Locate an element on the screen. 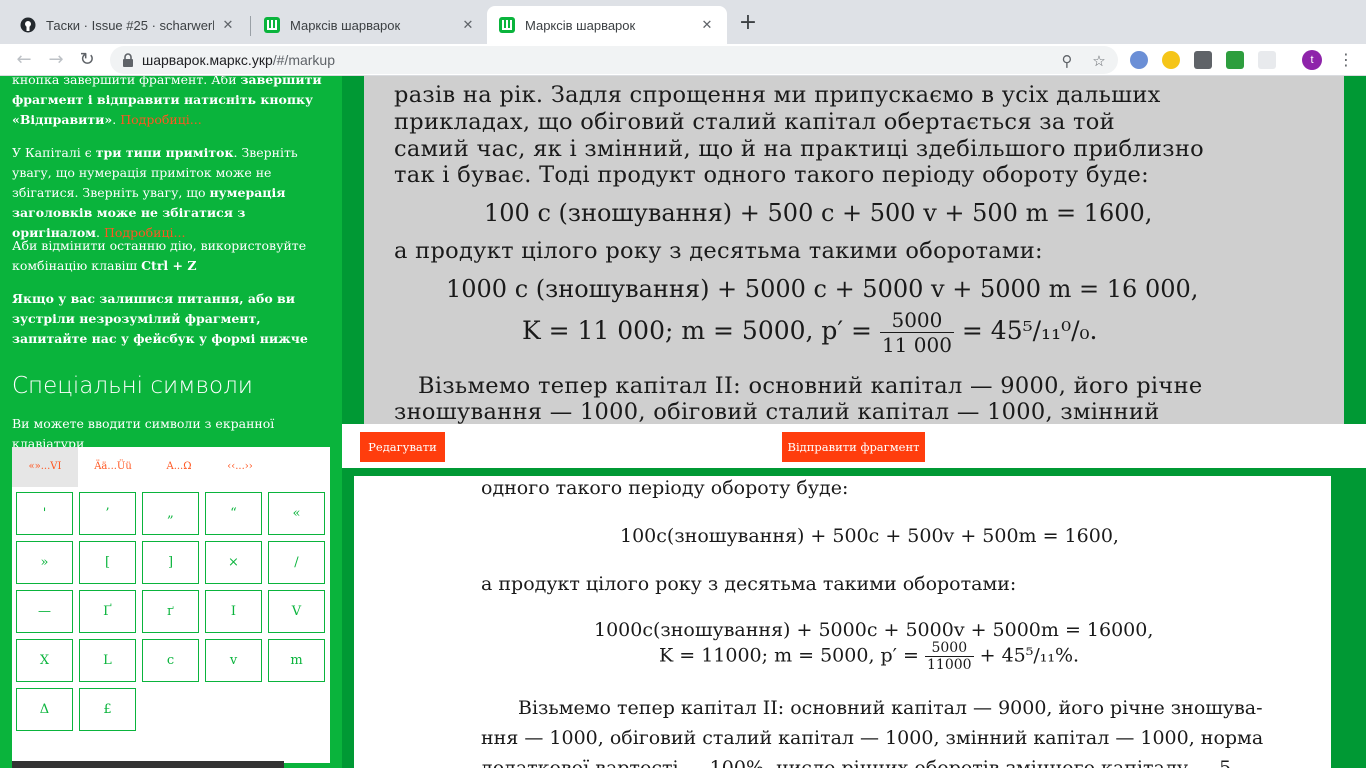 This screenshot has height=768, width=1366. symbol-key: X is located at coordinates (44, 660).